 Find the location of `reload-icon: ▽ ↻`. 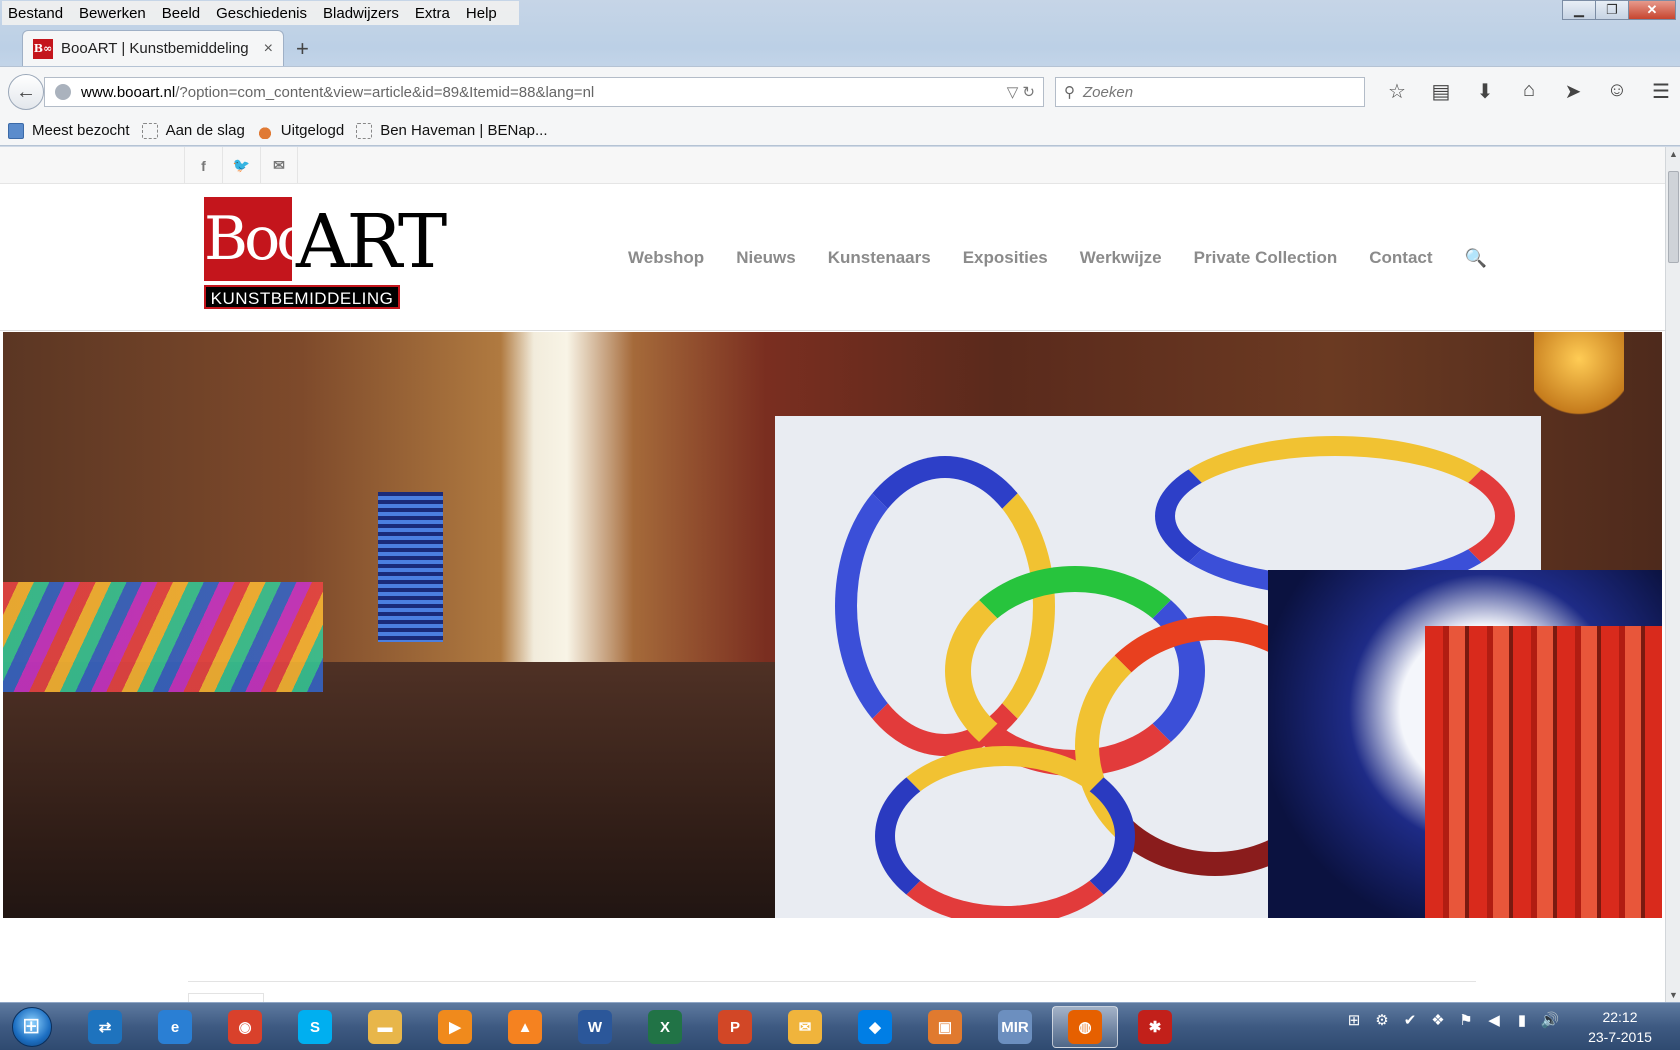

reload-icon: ▽ ↻ is located at coordinates (1021, 92).